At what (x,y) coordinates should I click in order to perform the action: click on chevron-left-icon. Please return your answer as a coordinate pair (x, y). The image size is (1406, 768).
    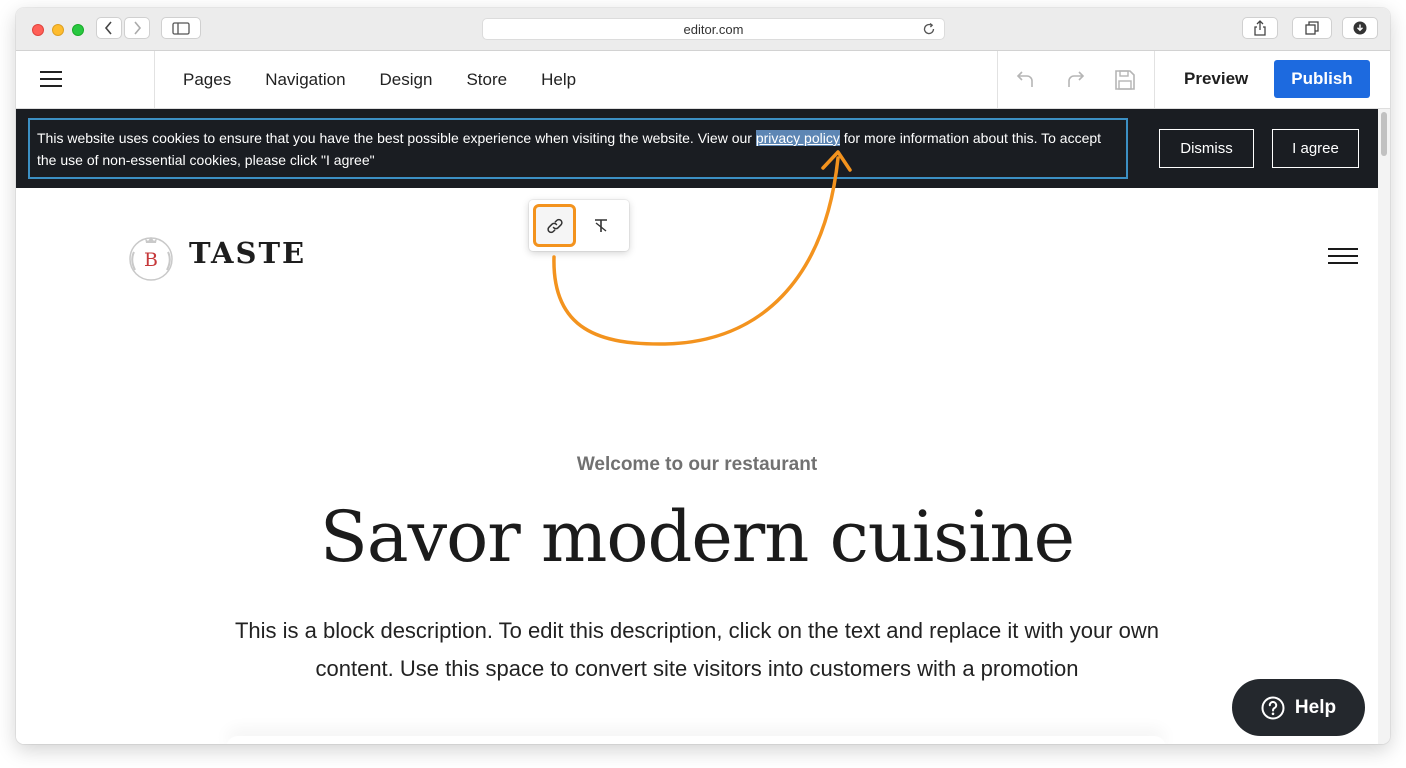
    Looking at the image, I should click on (108, 28).